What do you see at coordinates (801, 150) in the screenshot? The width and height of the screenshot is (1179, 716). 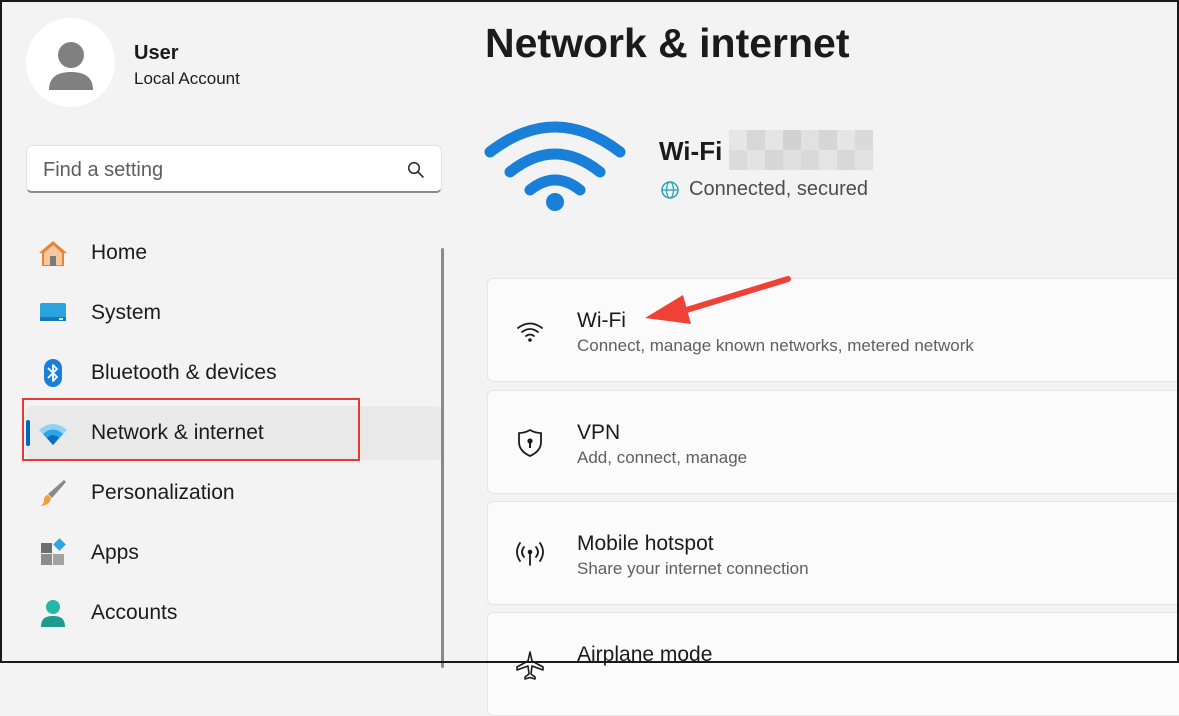 I see `network-name-blurred` at bounding box center [801, 150].